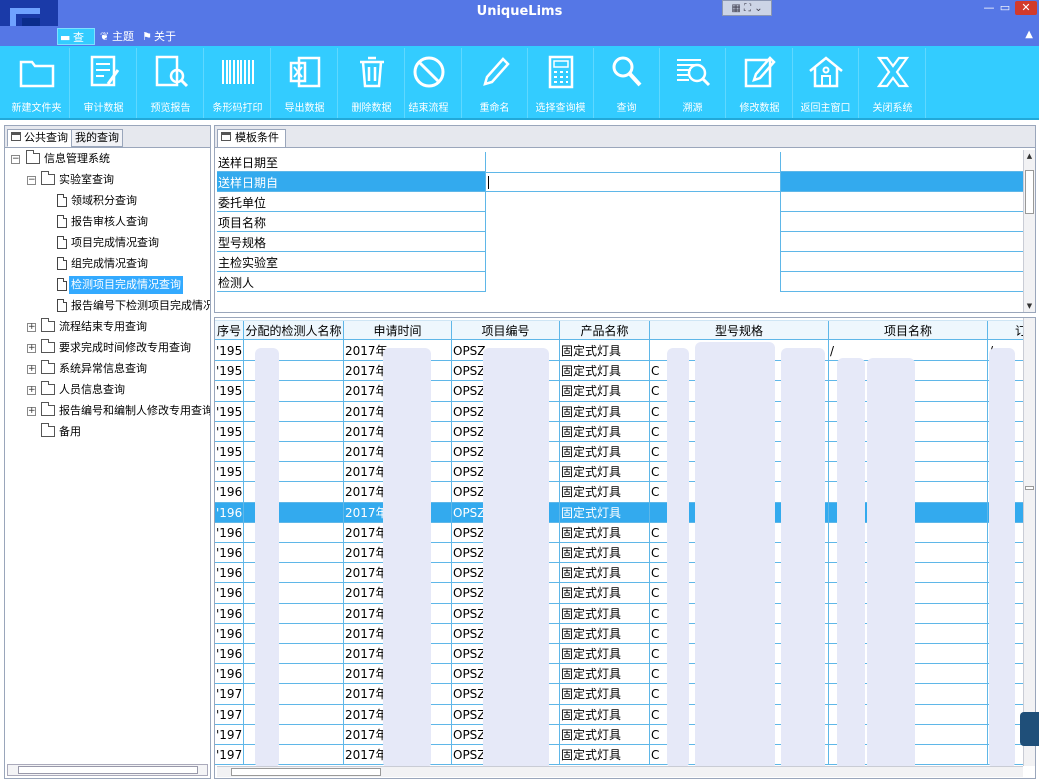  Describe the element at coordinates (1029, 34) in the screenshot. I see `collapse-ribbon-icon: ▲` at that location.